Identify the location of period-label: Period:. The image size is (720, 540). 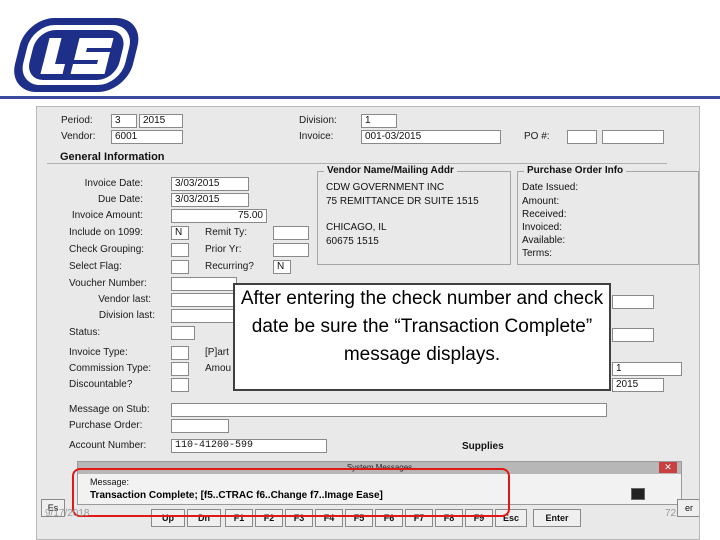
(77, 120).